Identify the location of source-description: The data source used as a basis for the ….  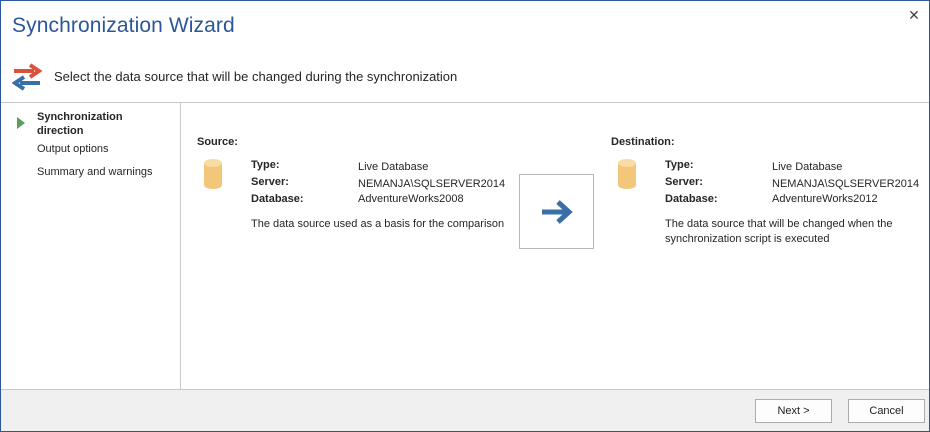
(378, 224).